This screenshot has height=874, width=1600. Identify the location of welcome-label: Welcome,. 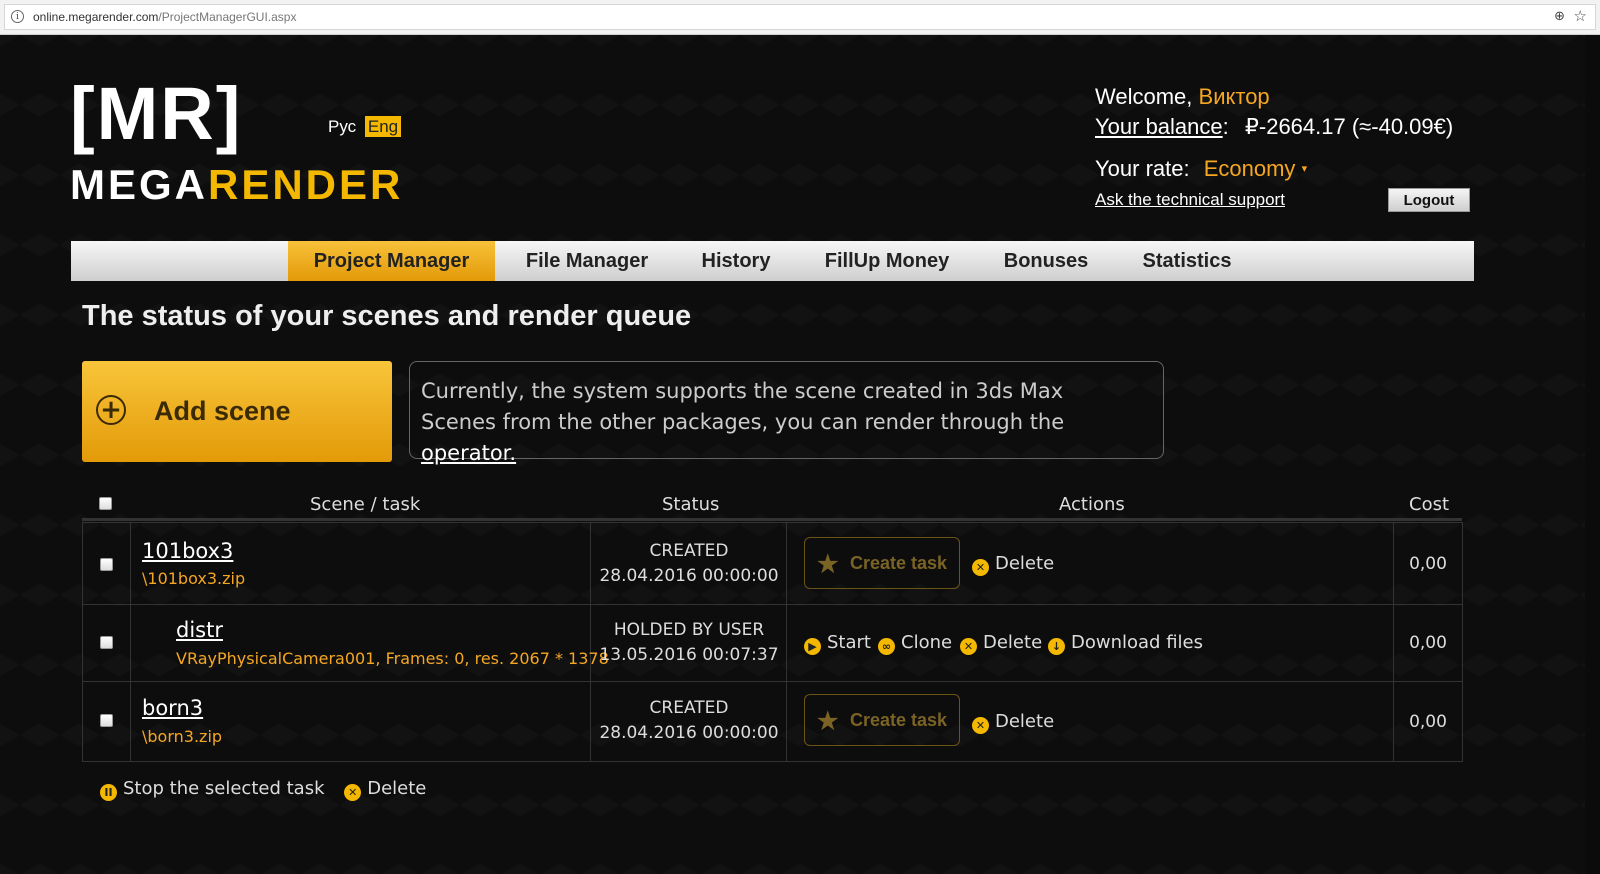
(1144, 96).